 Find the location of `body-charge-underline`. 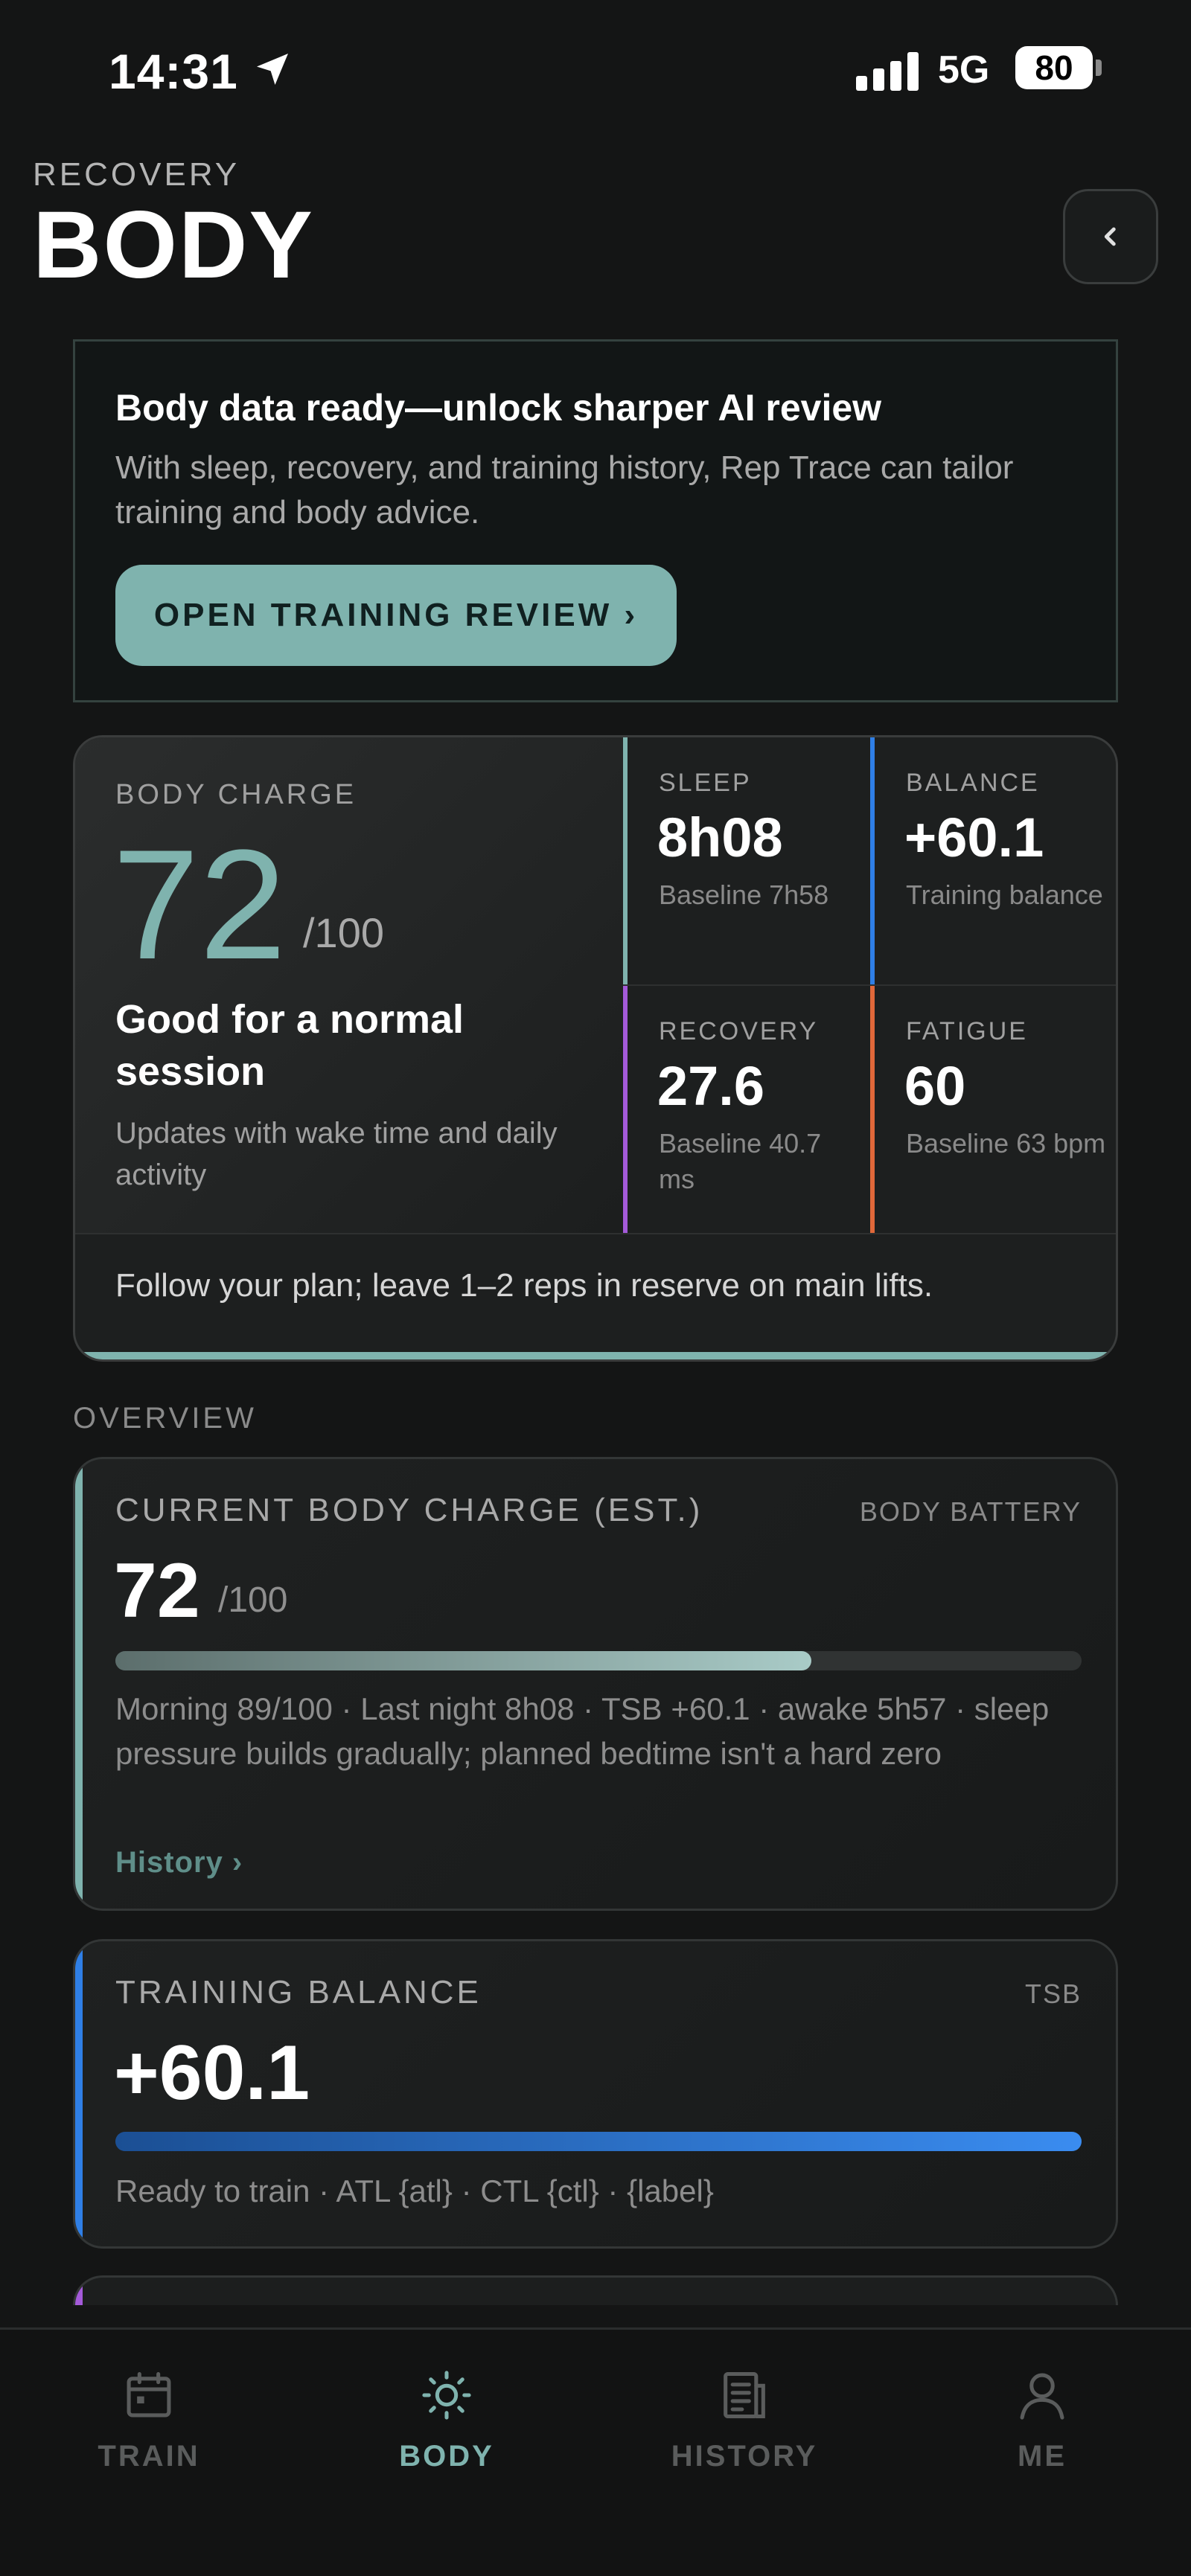

body-charge-underline is located at coordinates (595, 1355).